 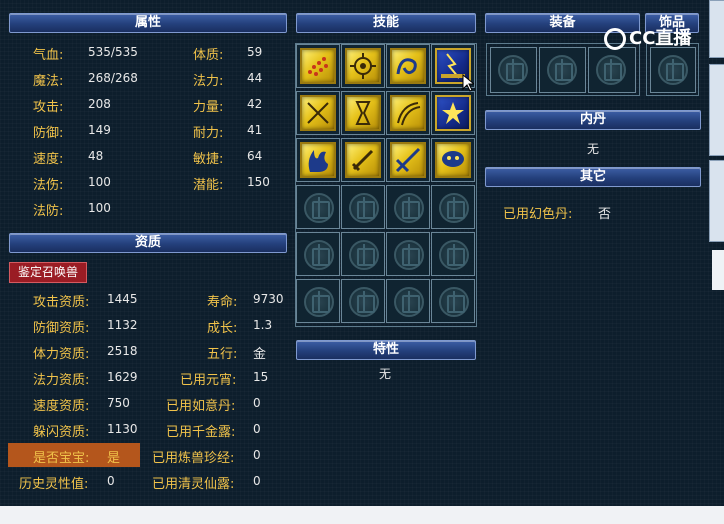 What do you see at coordinates (257, 455) in the screenshot?
I see `apt-value-lianshou: 0` at bounding box center [257, 455].